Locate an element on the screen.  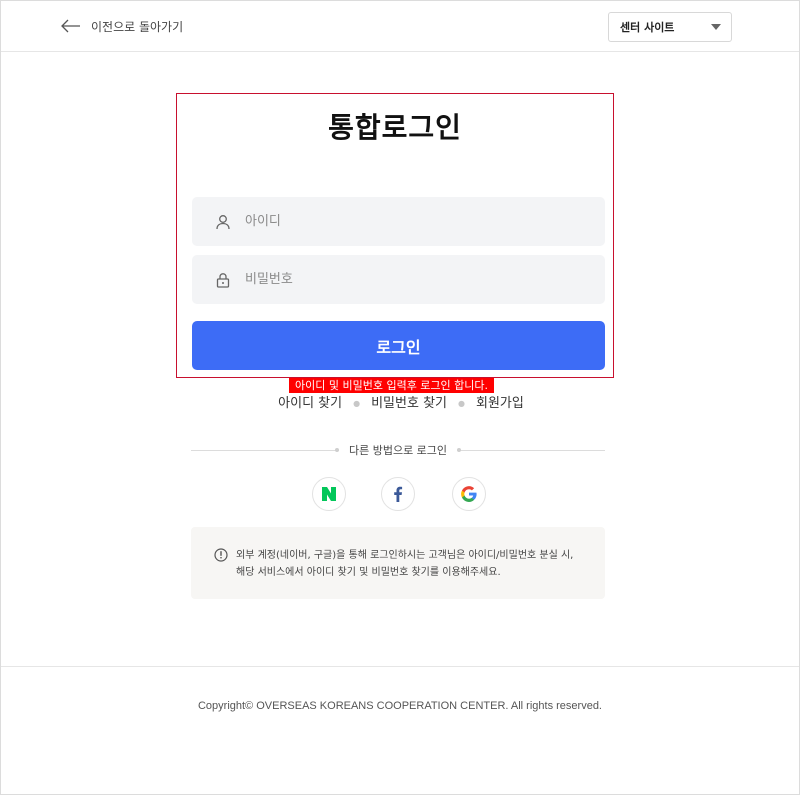
social-login-divider: 다른 방법으로 로그인 is located at coordinates (398, 450).